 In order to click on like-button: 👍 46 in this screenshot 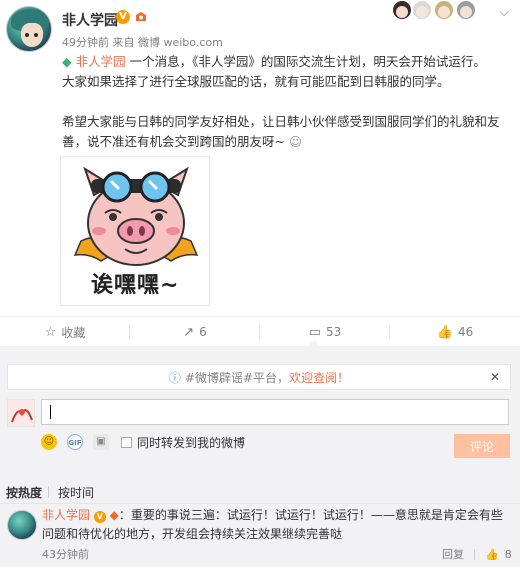, I will do `click(455, 332)`.